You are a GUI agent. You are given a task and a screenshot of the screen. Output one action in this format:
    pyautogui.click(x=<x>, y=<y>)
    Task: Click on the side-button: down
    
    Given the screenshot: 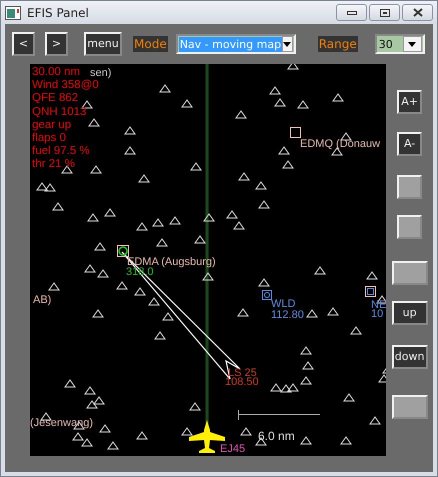 What is the action you would take?
    pyautogui.click(x=410, y=357)
    